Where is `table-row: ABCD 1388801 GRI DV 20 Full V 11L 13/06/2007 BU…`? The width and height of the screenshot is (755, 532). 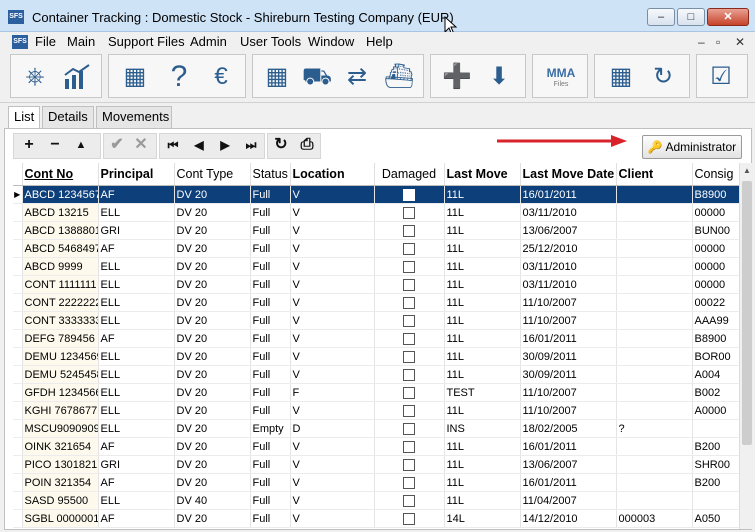 table-row: ABCD 1388801 GRI DV 20 Full V 11L 13/06/2007 BU… is located at coordinates (376, 230).